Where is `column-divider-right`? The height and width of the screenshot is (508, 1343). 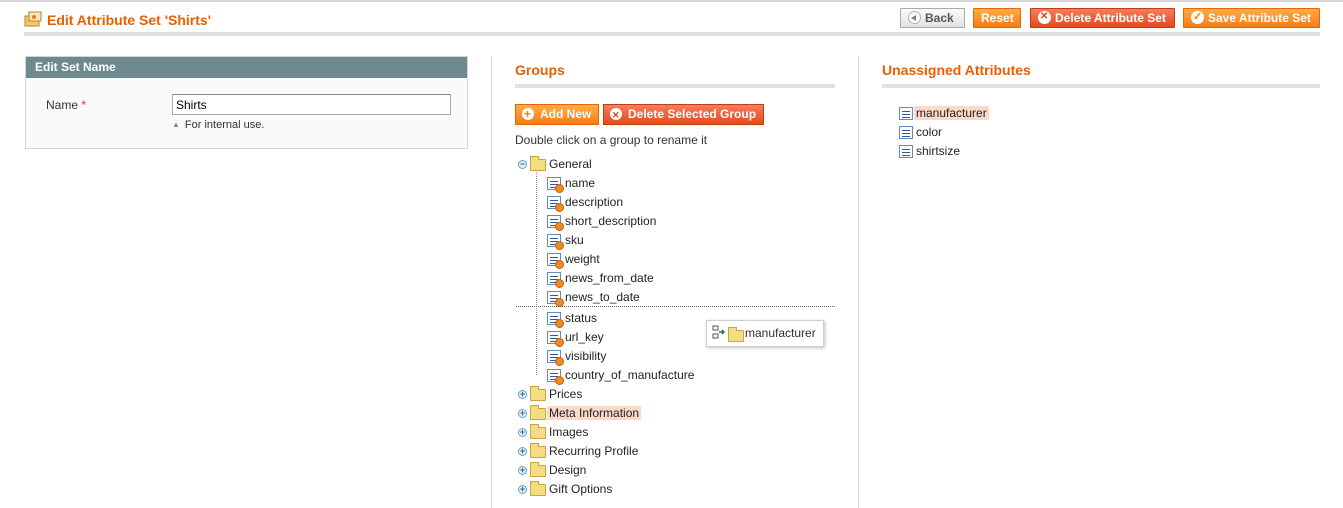 column-divider-right is located at coordinates (858, 282).